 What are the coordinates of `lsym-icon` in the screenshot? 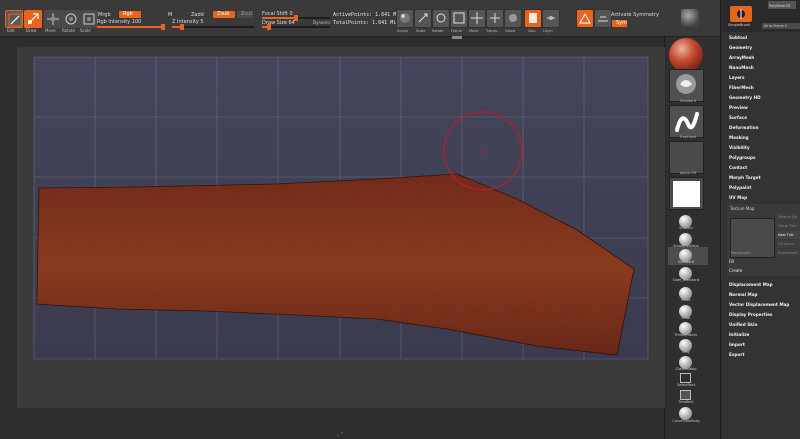 It's located at (551, 18).